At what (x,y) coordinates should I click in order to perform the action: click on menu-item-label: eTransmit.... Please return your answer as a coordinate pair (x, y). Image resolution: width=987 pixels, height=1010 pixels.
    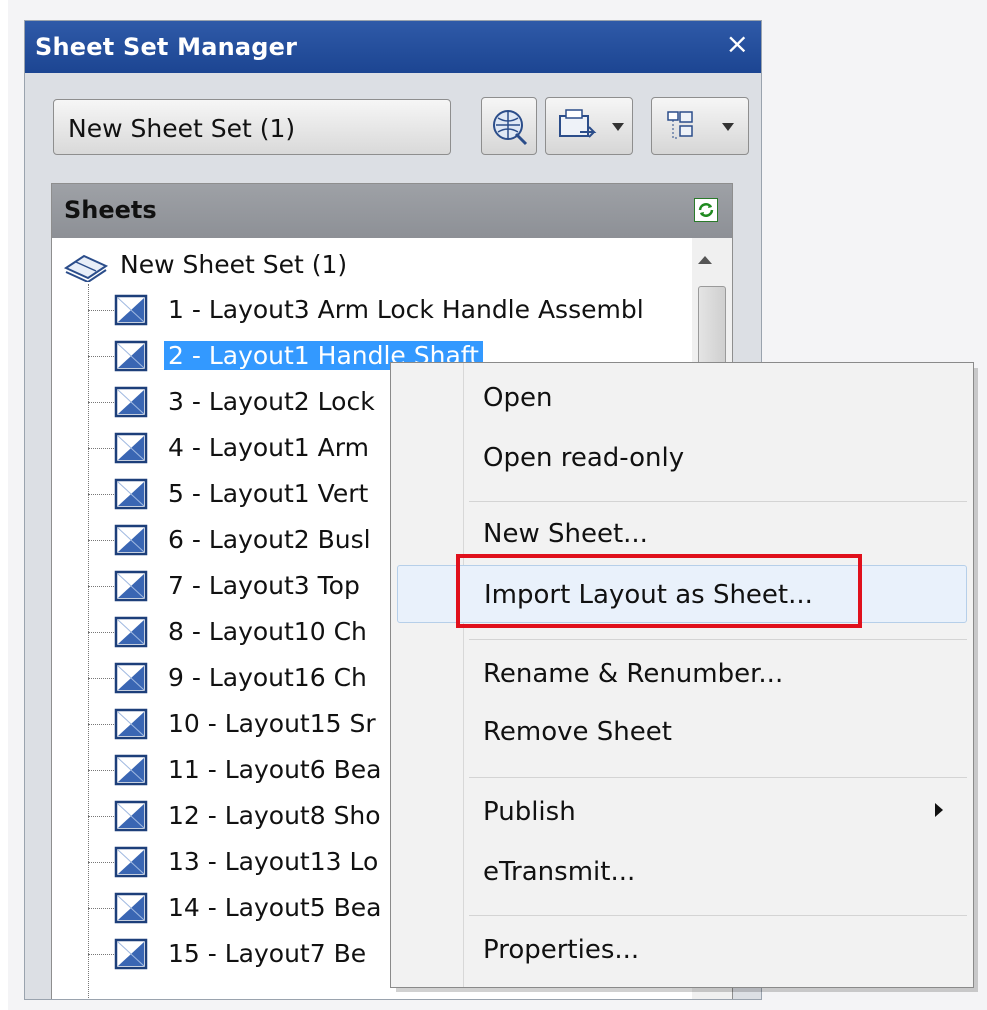
    Looking at the image, I should click on (559, 872).